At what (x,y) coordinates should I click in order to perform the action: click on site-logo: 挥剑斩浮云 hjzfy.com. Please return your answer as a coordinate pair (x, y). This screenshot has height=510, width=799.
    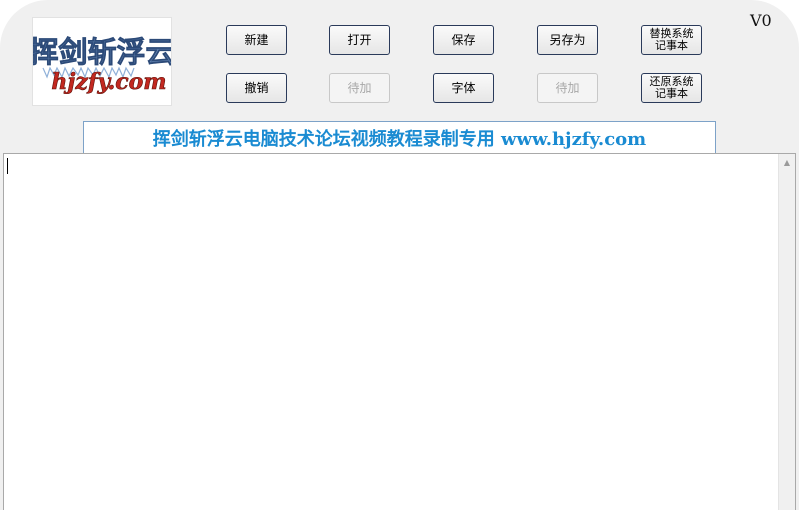
    Looking at the image, I should click on (102, 61).